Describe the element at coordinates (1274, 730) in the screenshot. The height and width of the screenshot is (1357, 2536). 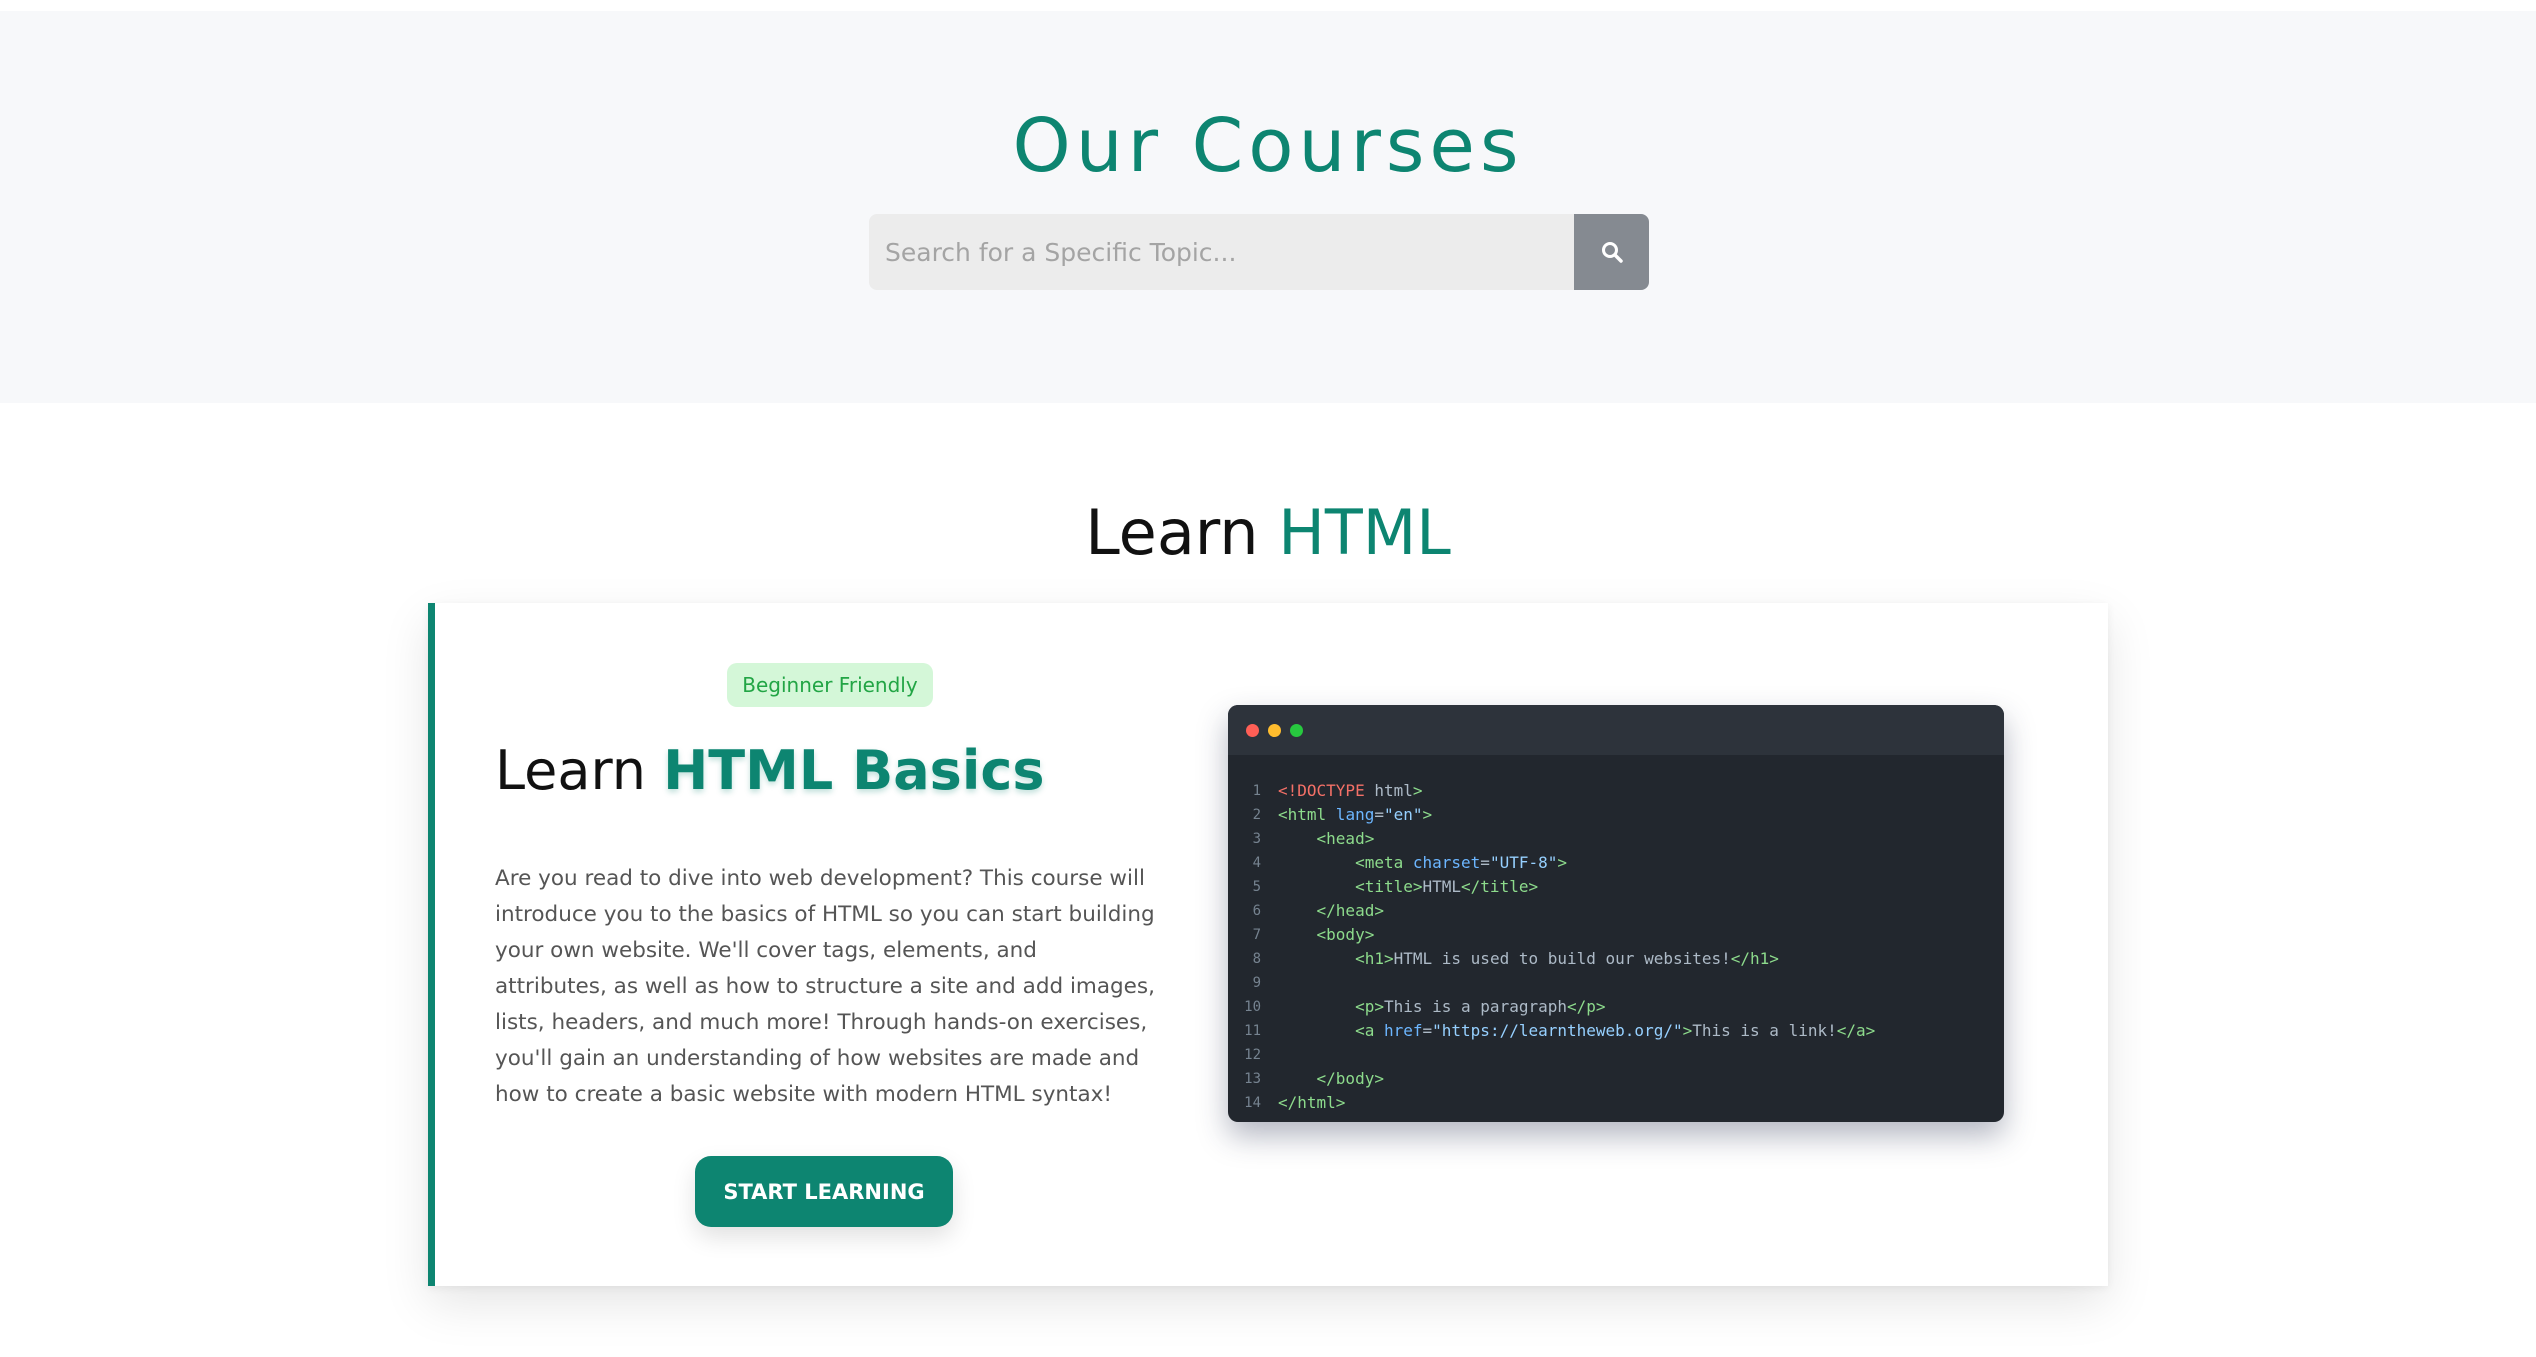
I see `minimize-dot-icon` at that location.